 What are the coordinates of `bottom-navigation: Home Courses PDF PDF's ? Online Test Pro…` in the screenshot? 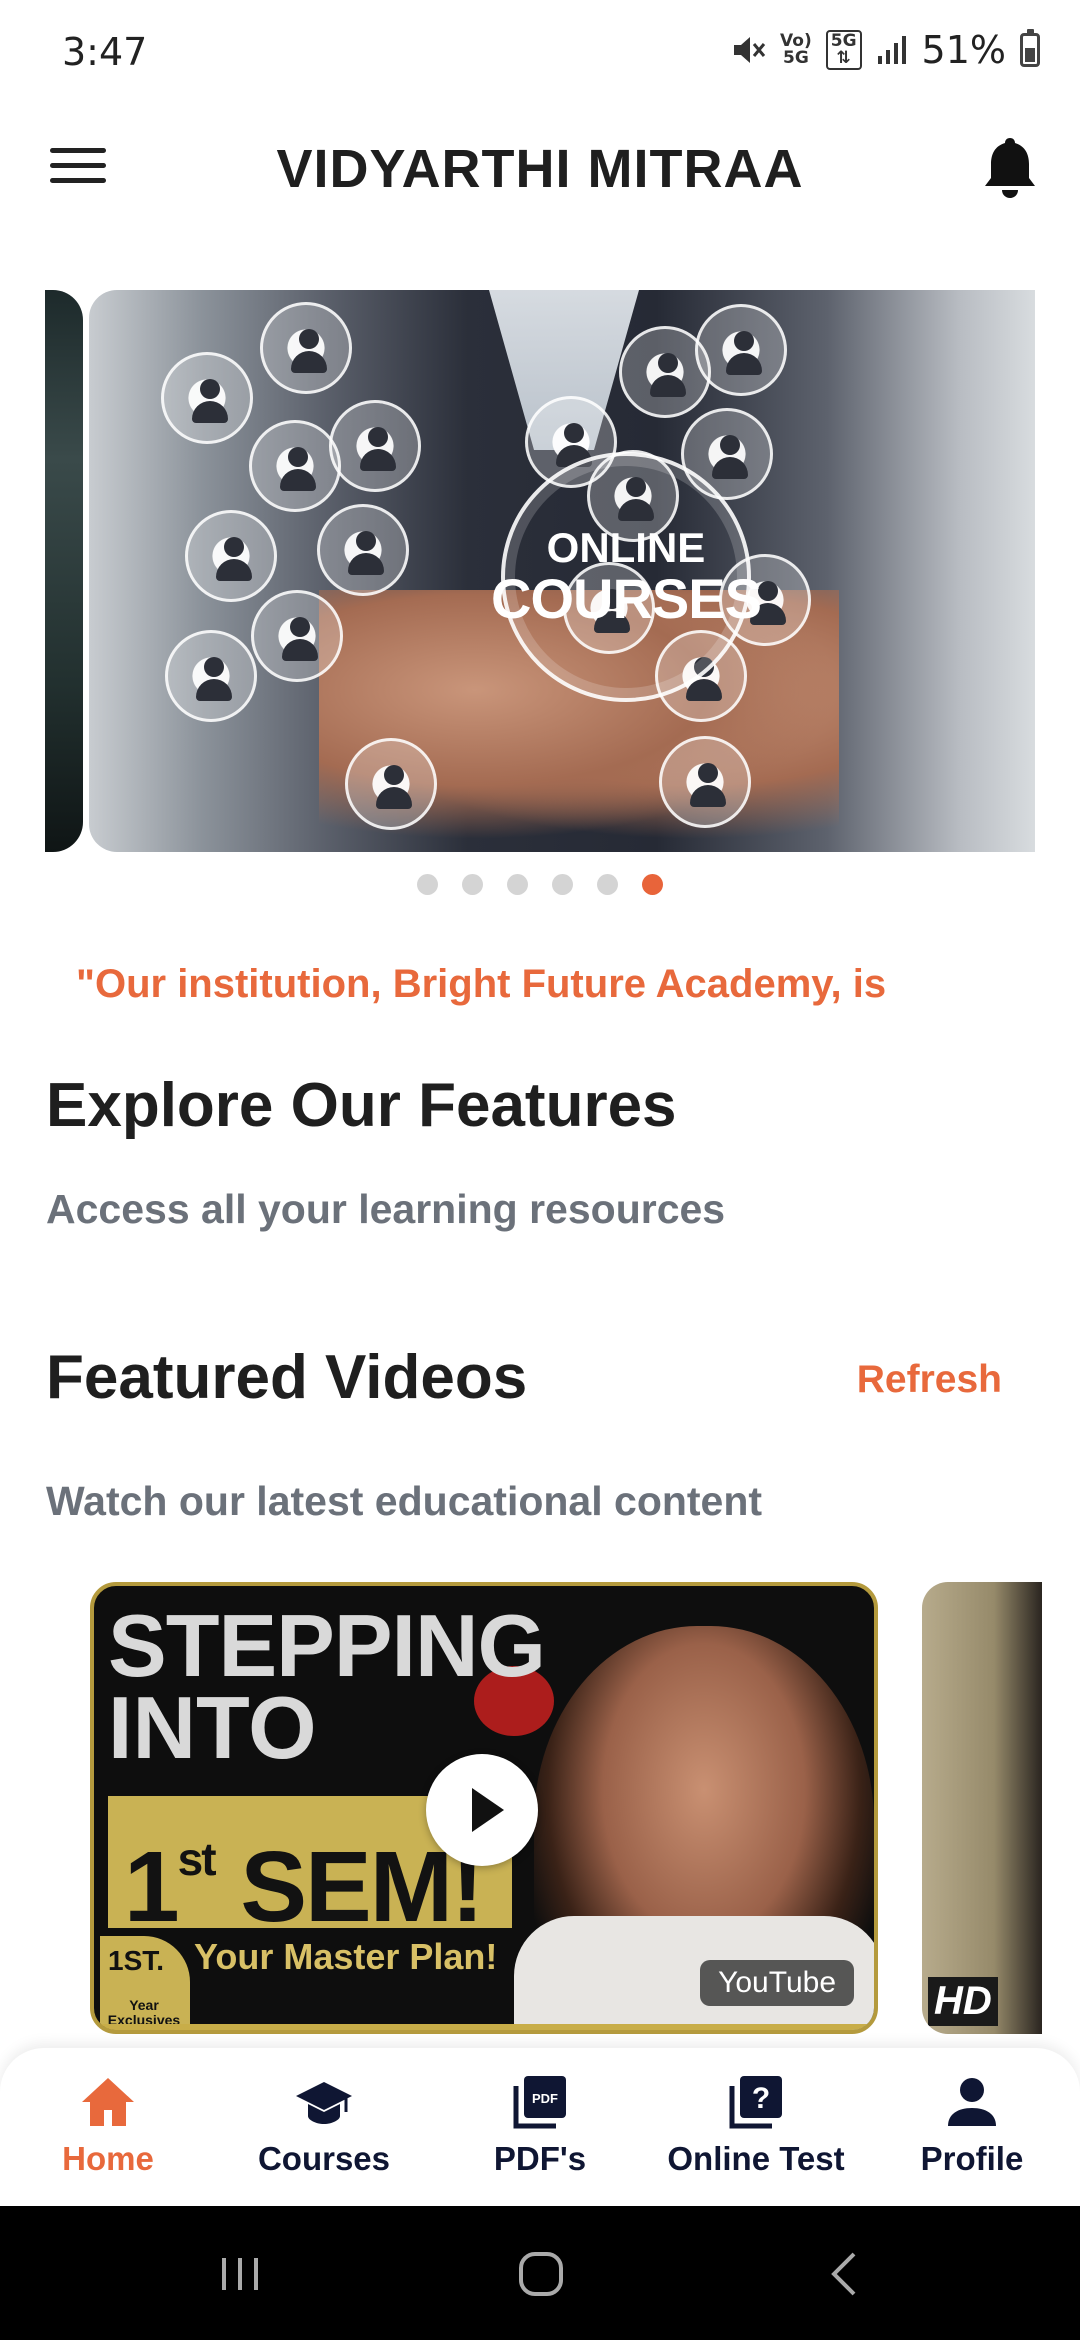 It's located at (540, 2127).